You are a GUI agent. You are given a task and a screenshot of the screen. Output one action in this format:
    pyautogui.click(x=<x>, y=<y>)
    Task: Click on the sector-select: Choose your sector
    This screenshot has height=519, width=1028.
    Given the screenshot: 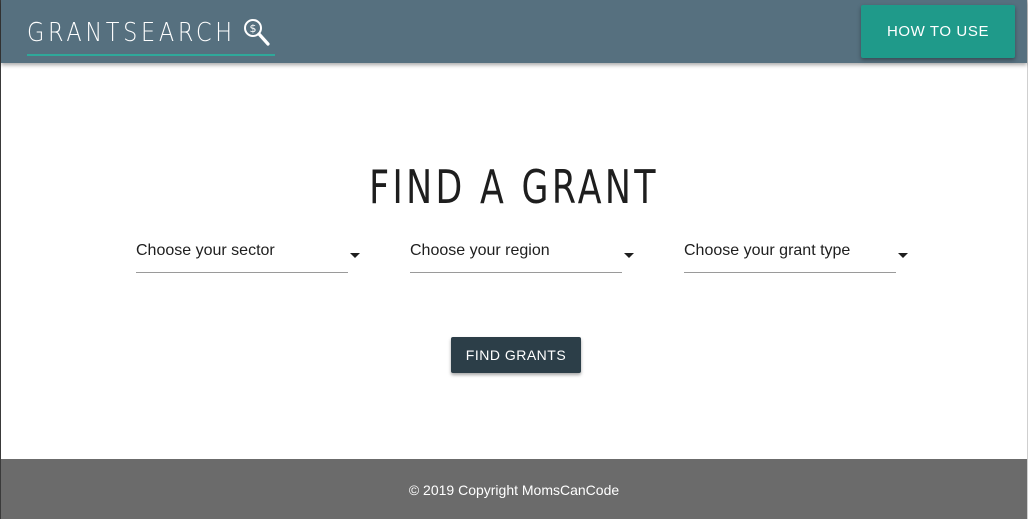 What is the action you would take?
    pyautogui.click(x=251, y=253)
    